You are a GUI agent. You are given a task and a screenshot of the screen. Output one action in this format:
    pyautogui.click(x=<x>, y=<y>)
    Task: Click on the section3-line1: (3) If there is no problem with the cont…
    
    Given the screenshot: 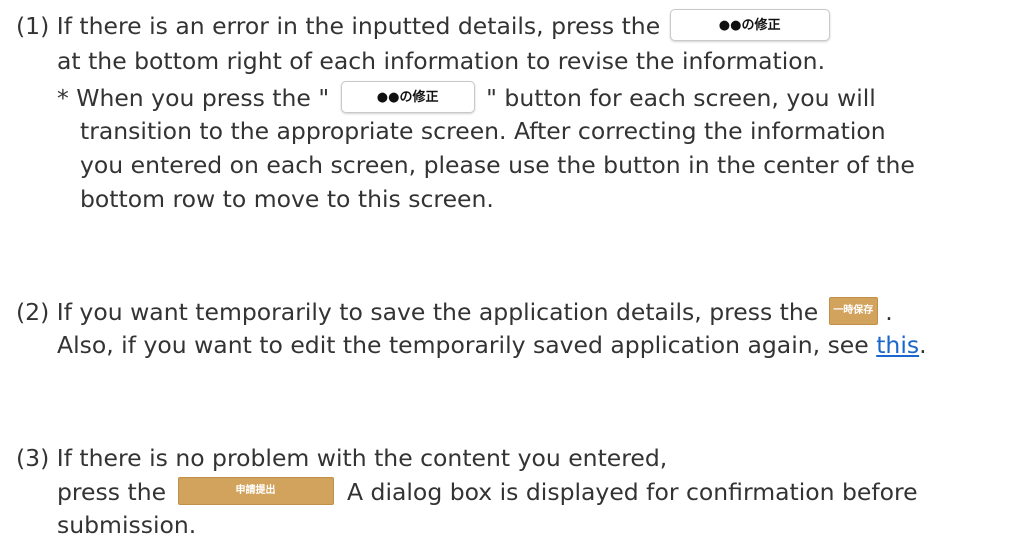 What is the action you would take?
    pyautogui.click(x=342, y=458)
    